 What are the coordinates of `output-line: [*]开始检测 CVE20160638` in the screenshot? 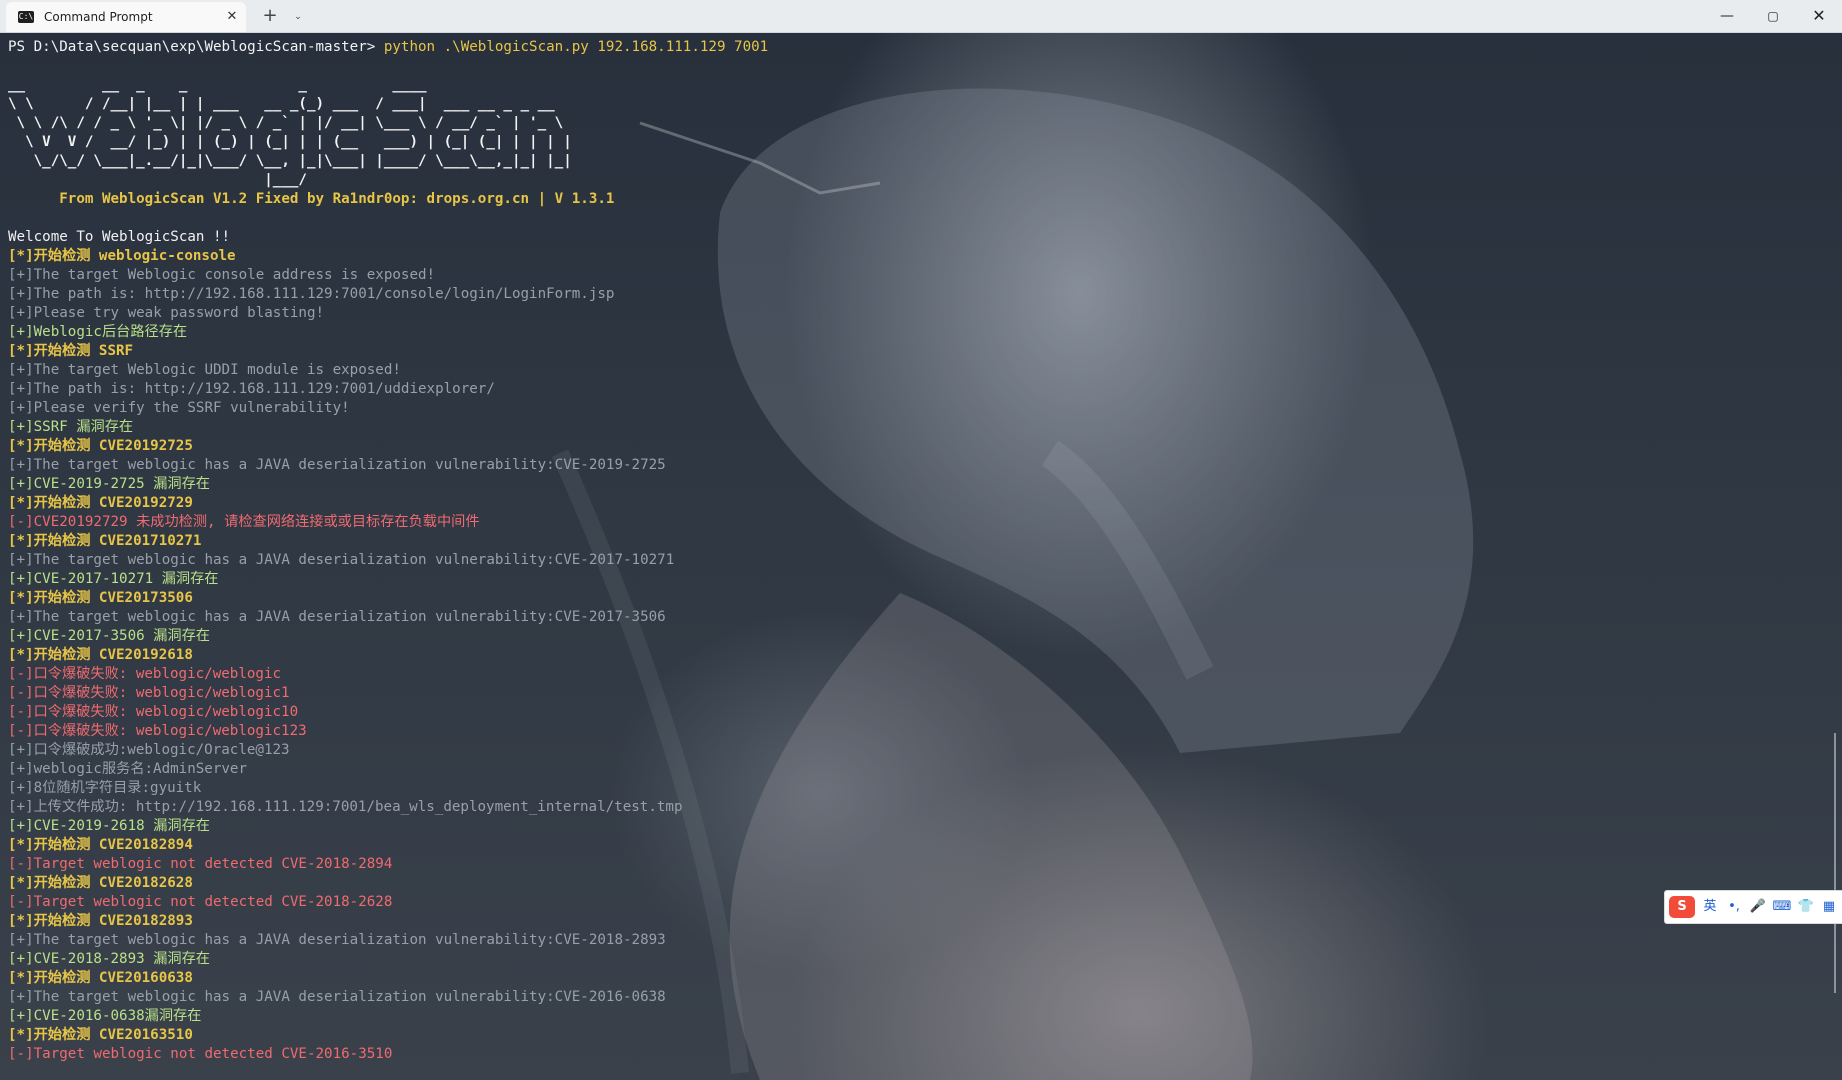 It's located at (100, 978).